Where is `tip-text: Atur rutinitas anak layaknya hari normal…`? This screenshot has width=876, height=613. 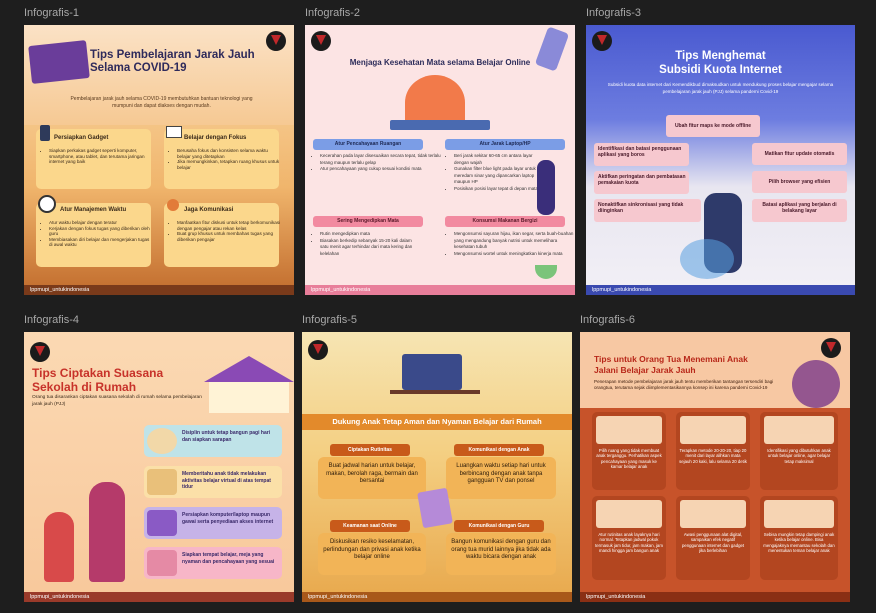 tip-text: Atur rutinitas anak layaknya hari normal… is located at coordinates (629, 542).